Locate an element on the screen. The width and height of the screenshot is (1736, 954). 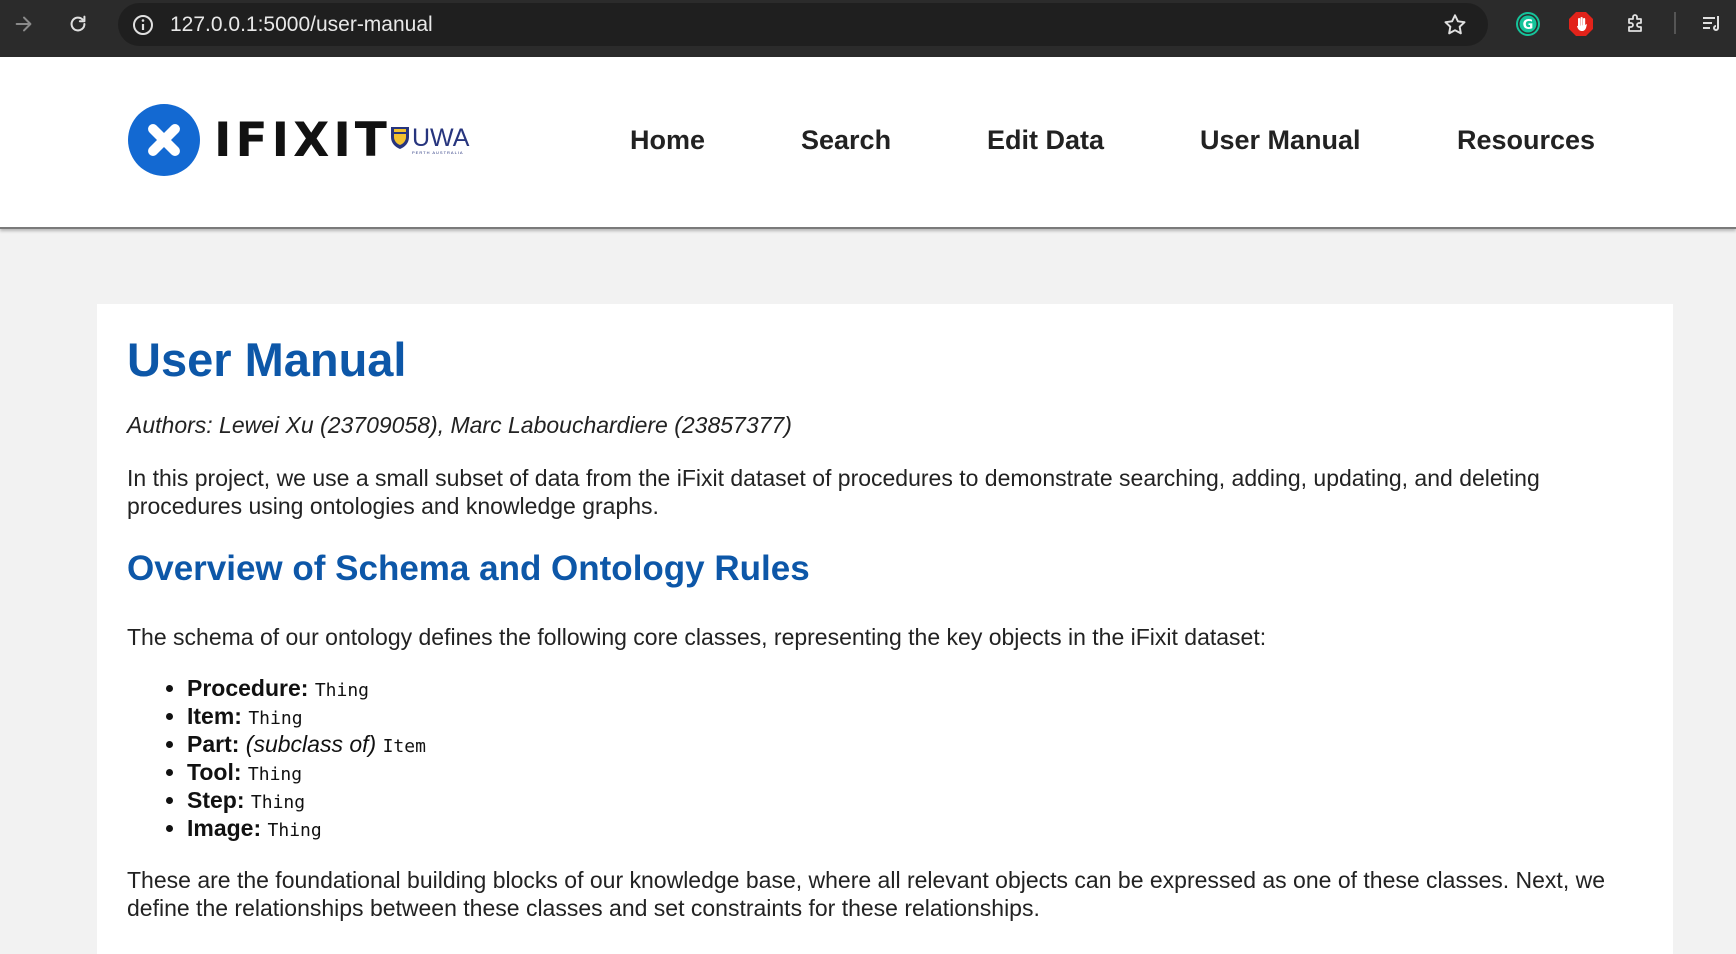
nav-resources: Resources is located at coordinates (1526, 140).